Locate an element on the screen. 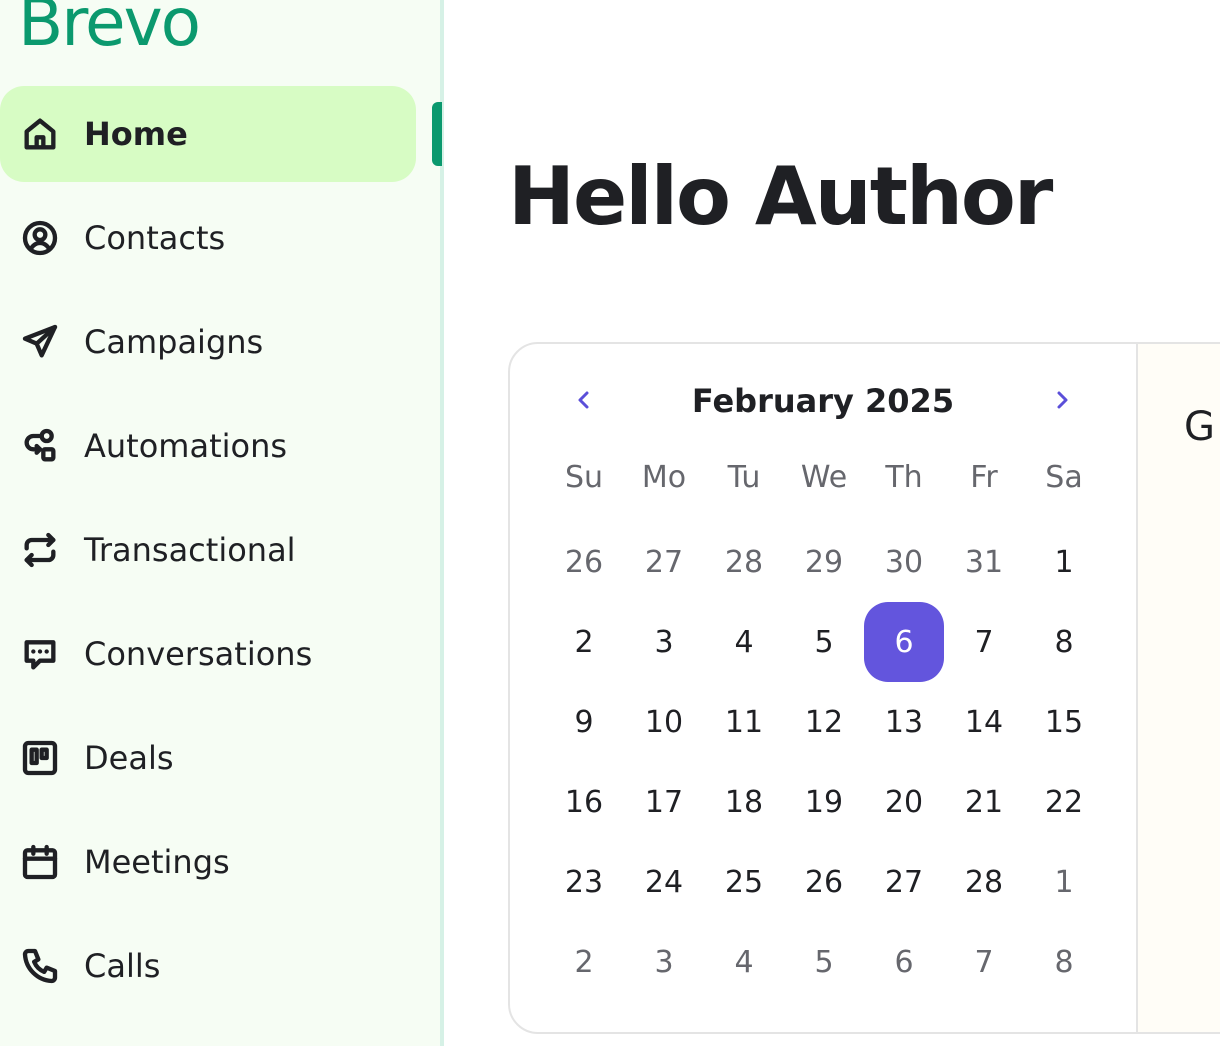  active-indicator is located at coordinates (437, 134).